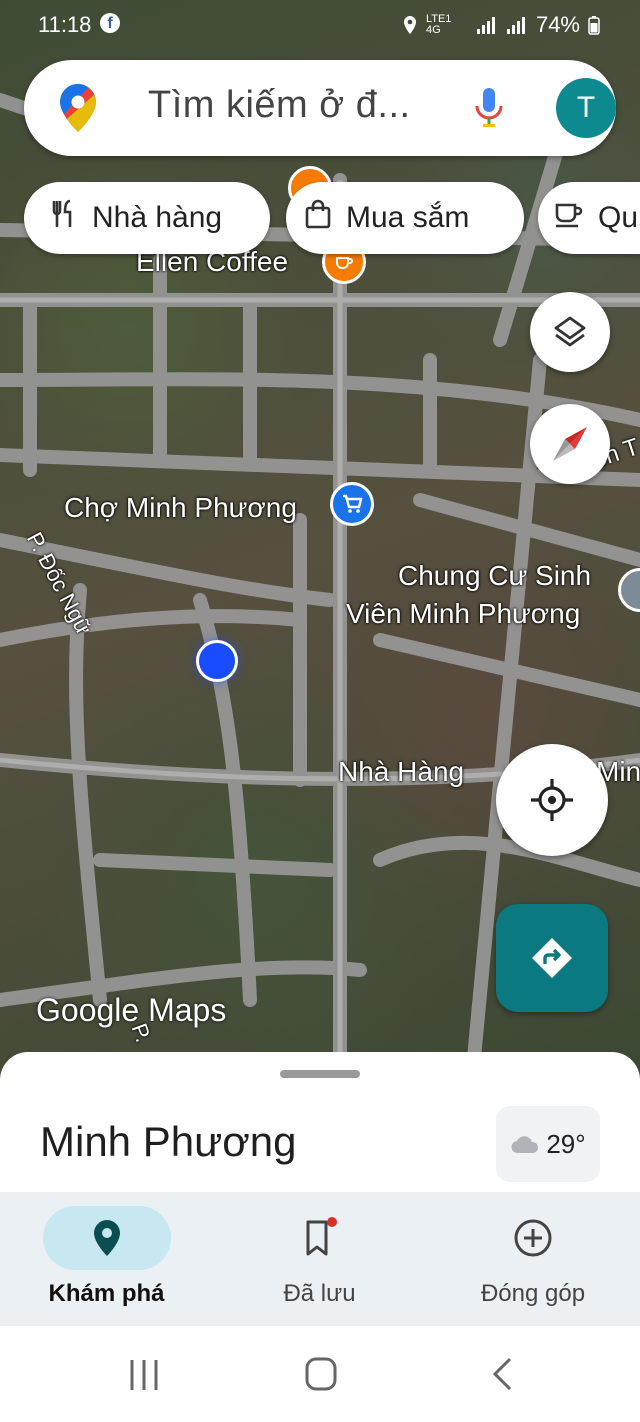 This screenshot has width=640, height=1422. What do you see at coordinates (144, 1375) in the screenshot?
I see `recent-apps-icon` at bounding box center [144, 1375].